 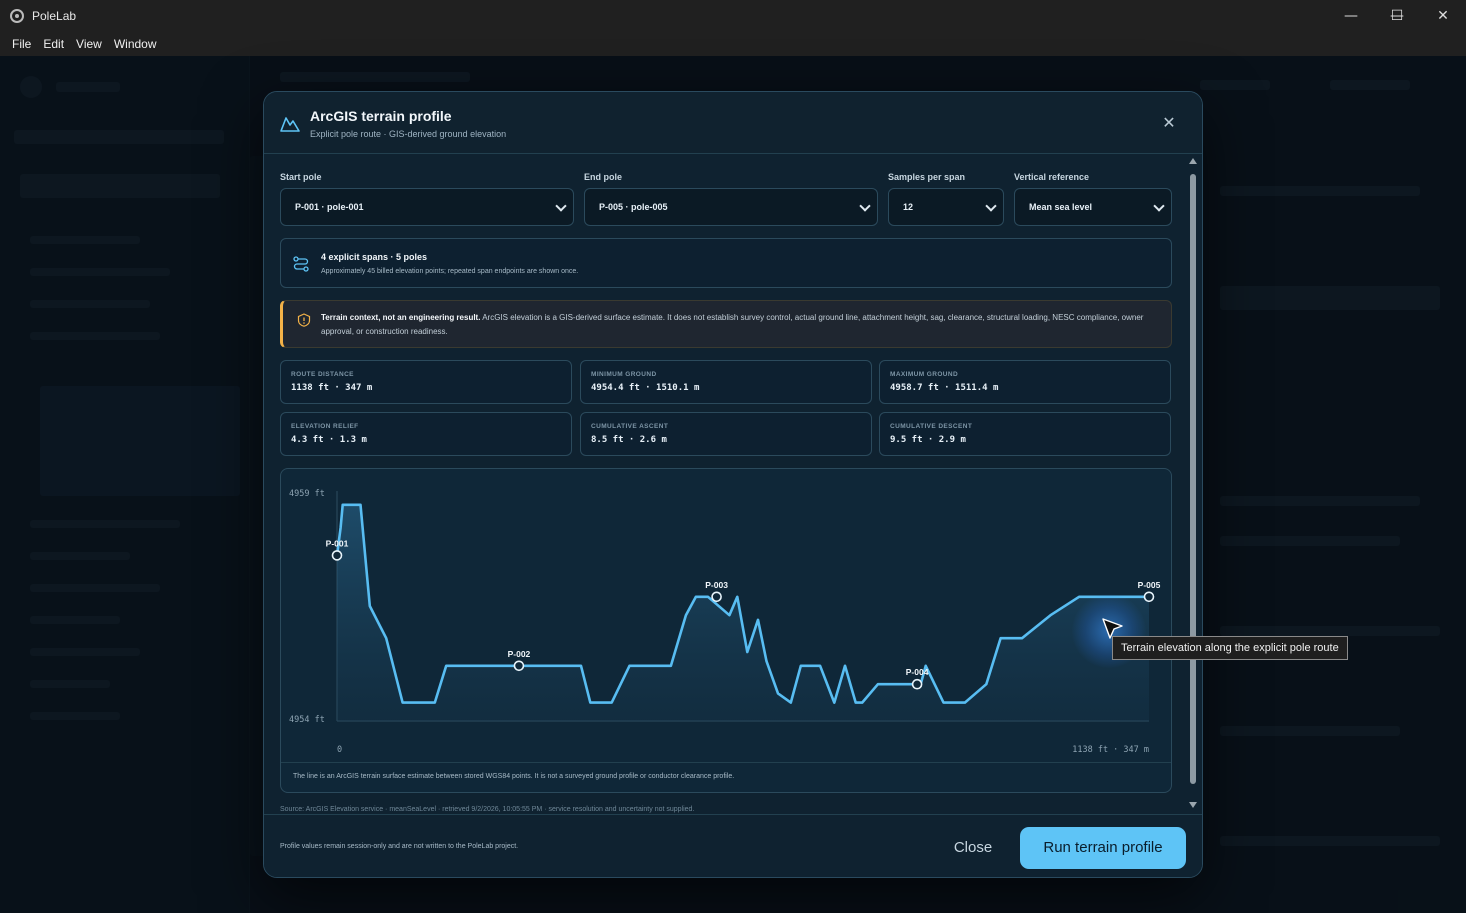 What do you see at coordinates (304, 320) in the screenshot?
I see `warning-icon` at bounding box center [304, 320].